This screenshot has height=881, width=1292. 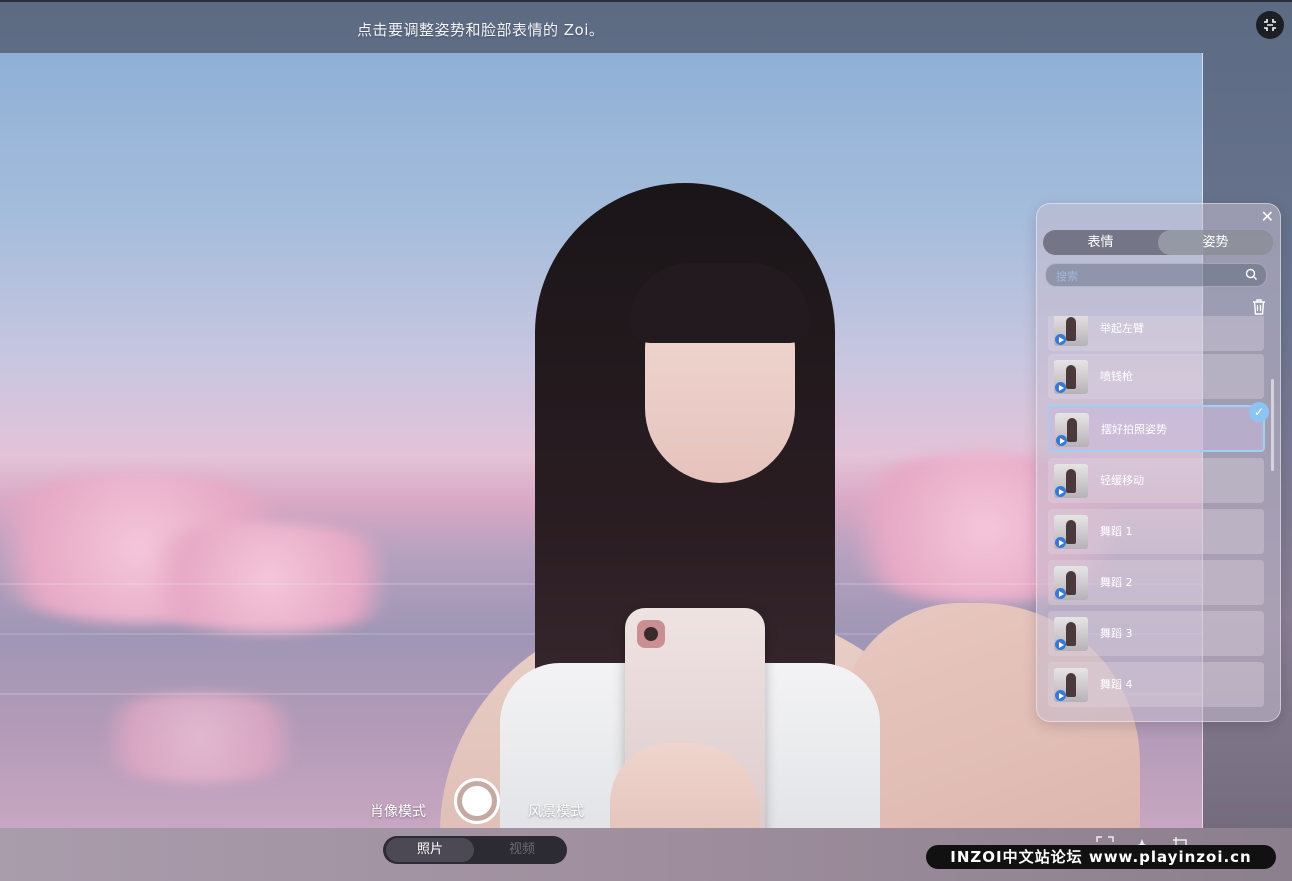 I want to click on pose-panel: ✕ 表情 姿势 举起左臂 喷钱枪 摆好拍照姿势 轻缓移动, so click(x=1158, y=462).